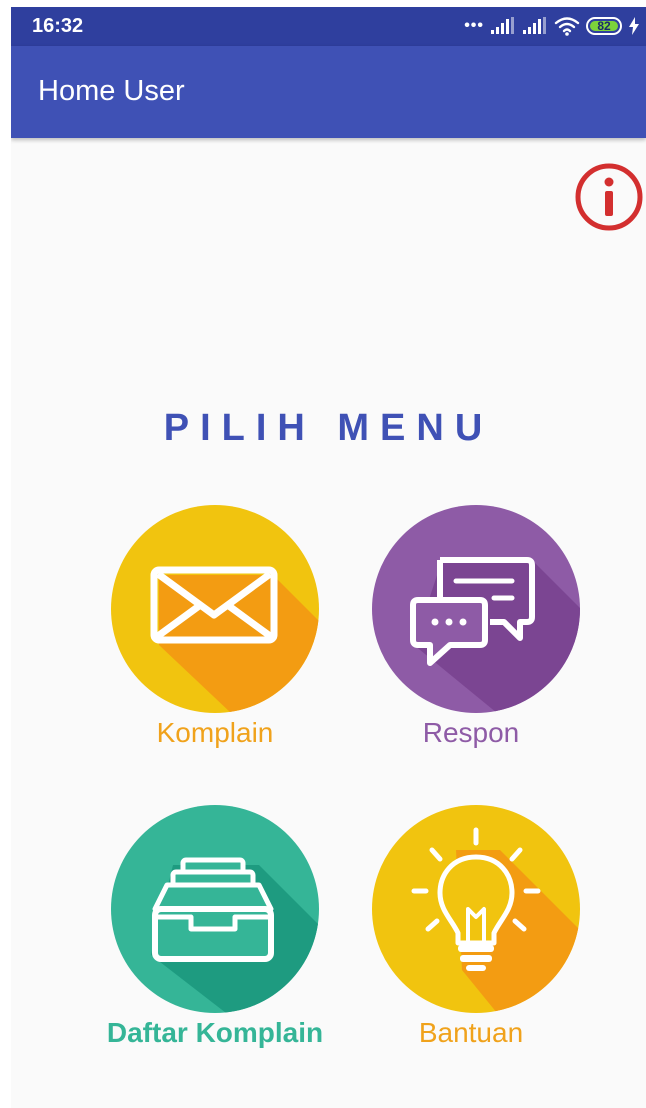  What do you see at coordinates (111, 91) in the screenshot?
I see `page-title: Home User` at bounding box center [111, 91].